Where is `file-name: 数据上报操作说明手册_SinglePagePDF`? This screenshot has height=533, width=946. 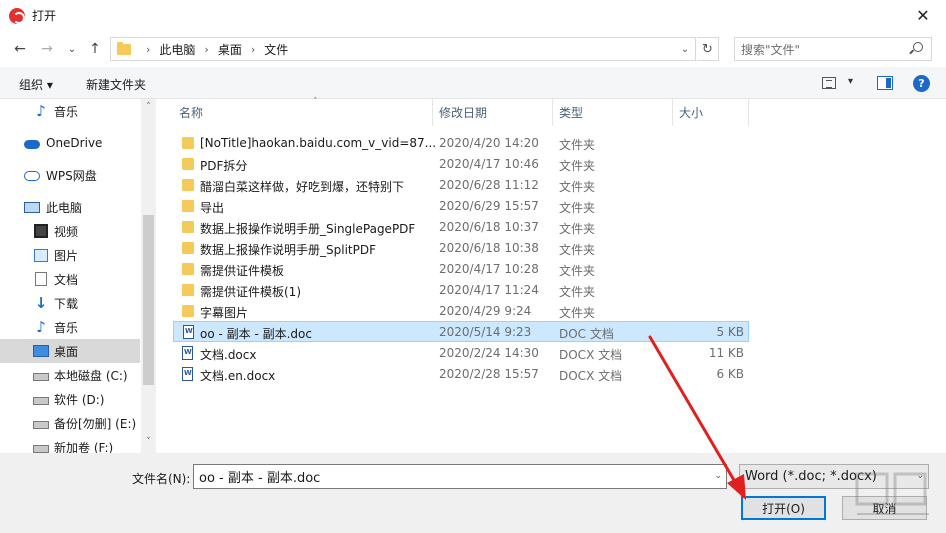 file-name: 数据上报操作说明手册_SinglePagePDF is located at coordinates (308, 229).